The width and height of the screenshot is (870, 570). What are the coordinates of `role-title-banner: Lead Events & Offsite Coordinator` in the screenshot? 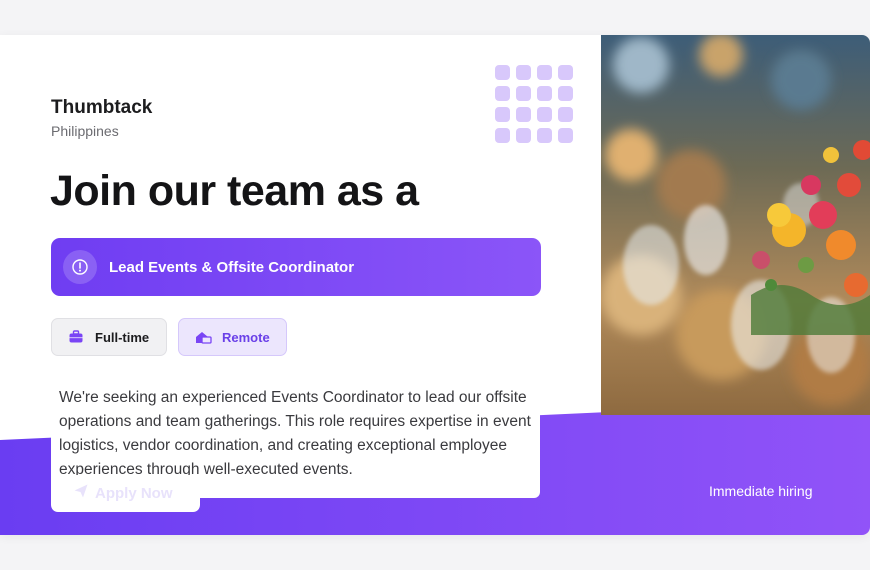 It's located at (296, 267).